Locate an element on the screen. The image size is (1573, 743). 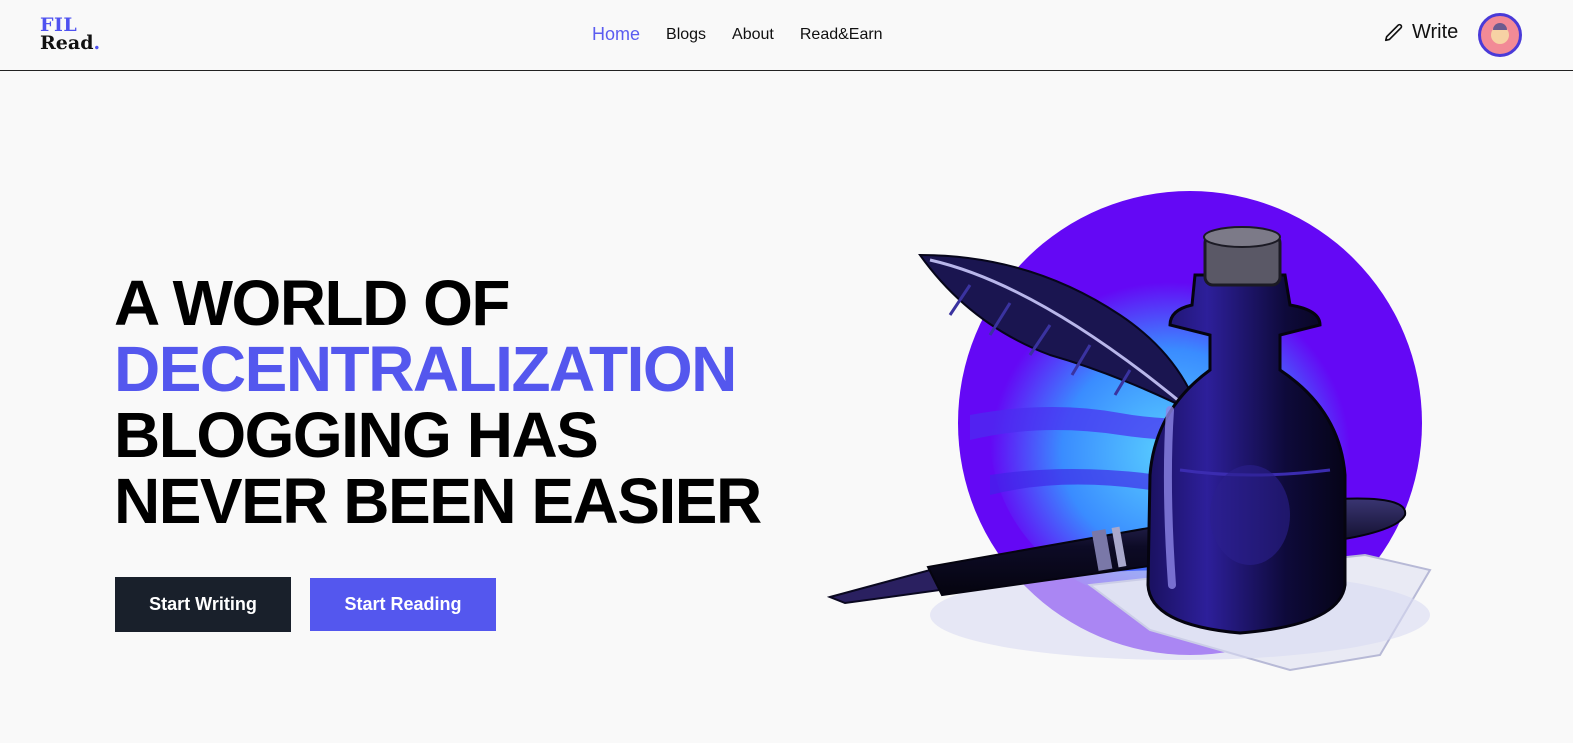
nav-read-earn-link: Read&Earn is located at coordinates (841, 35).